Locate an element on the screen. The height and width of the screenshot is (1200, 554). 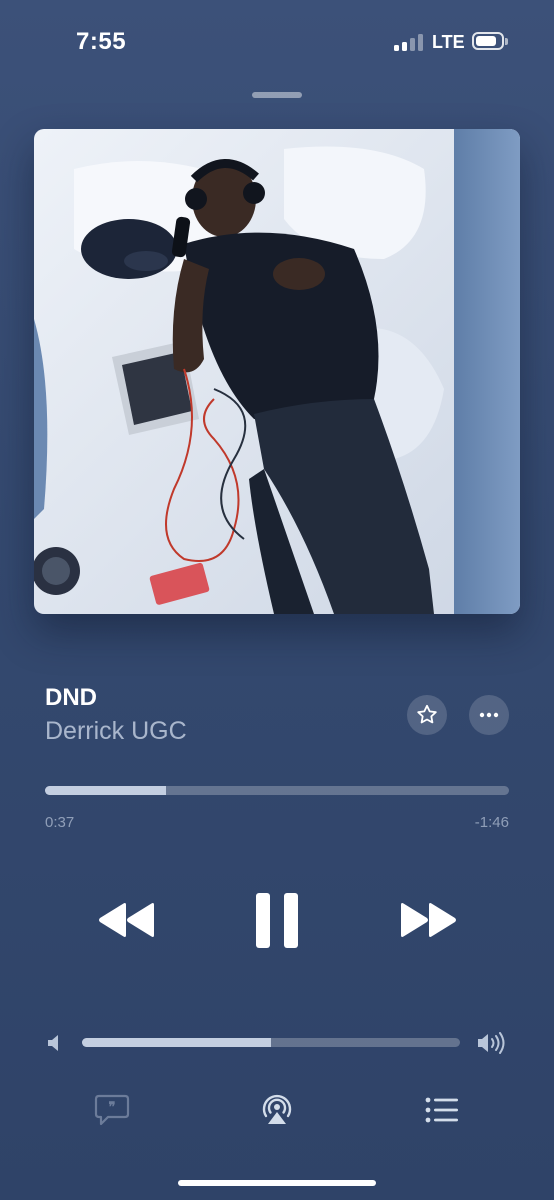
queue-button is located at coordinates (442, 1112).